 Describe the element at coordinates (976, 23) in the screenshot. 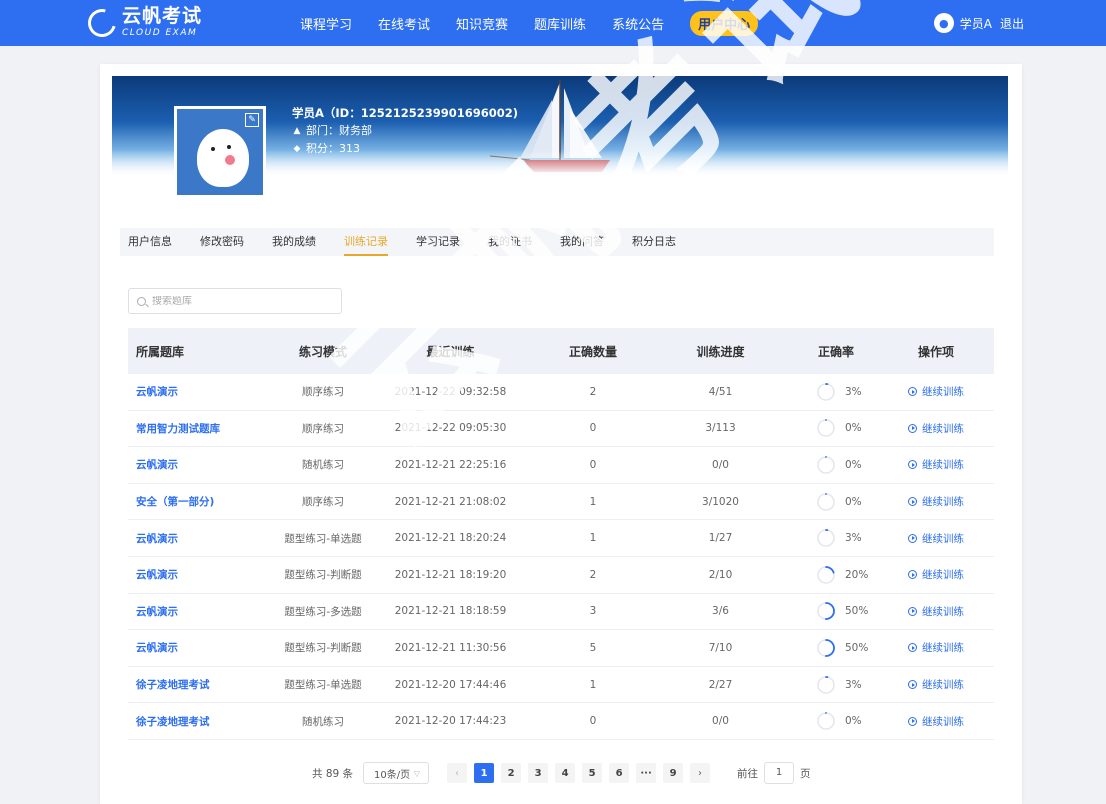

I see `user-name: 学员A` at that location.